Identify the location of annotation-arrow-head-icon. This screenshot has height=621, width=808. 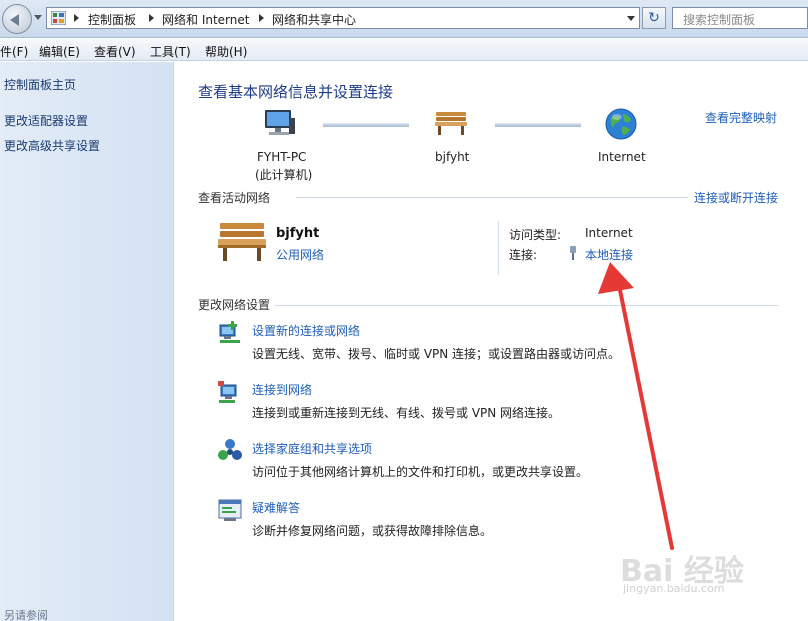
(616, 278).